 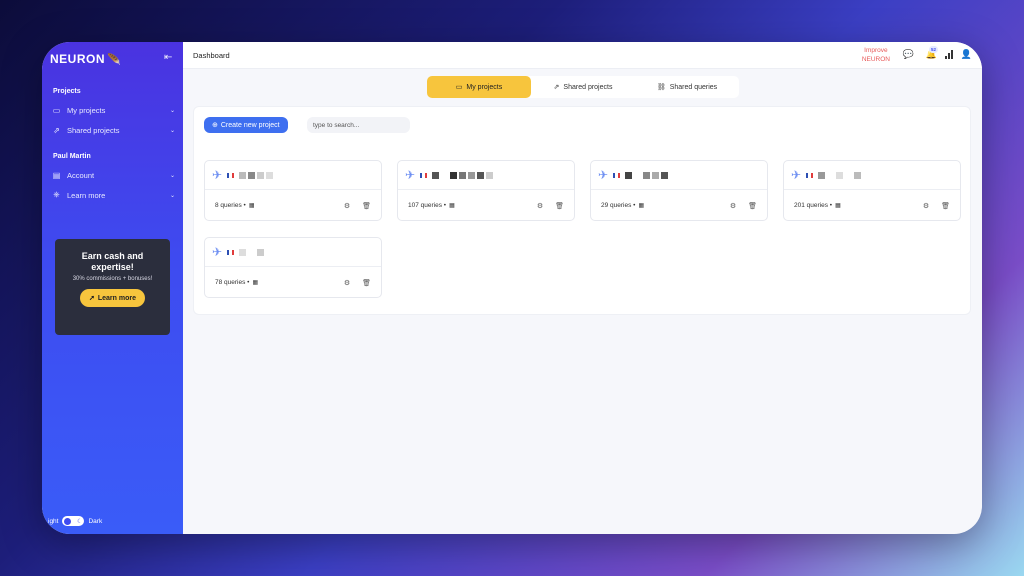 I want to click on light-label: ight, so click(x=53, y=521).